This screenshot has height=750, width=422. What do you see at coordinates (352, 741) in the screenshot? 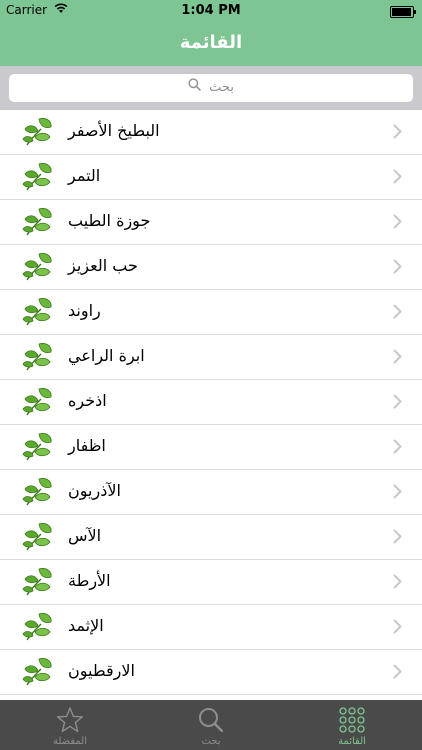
I see `tab-label: القائمة` at bounding box center [352, 741].